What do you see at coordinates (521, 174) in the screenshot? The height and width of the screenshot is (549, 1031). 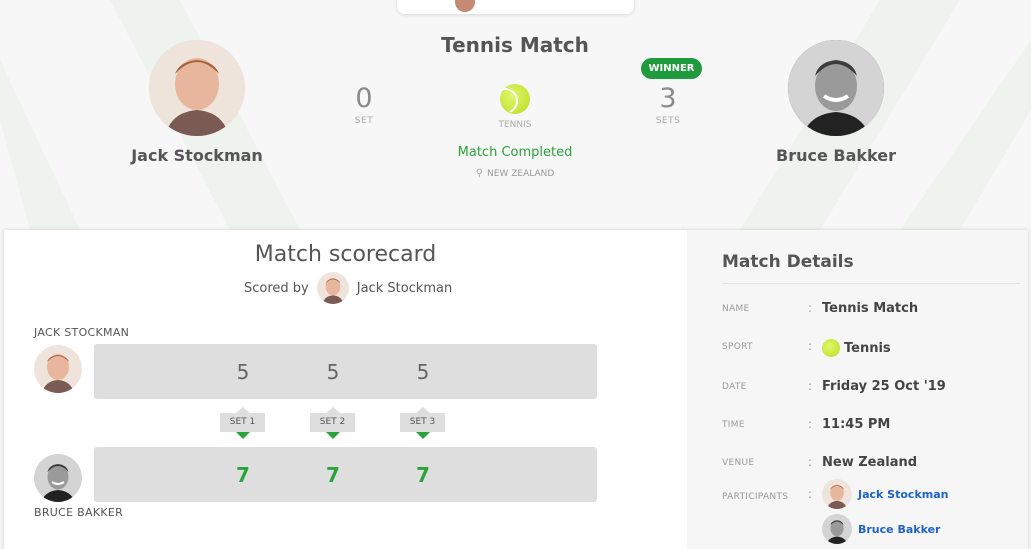 I see `location-text: NEW ZEALAND` at bounding box center [521, 174].